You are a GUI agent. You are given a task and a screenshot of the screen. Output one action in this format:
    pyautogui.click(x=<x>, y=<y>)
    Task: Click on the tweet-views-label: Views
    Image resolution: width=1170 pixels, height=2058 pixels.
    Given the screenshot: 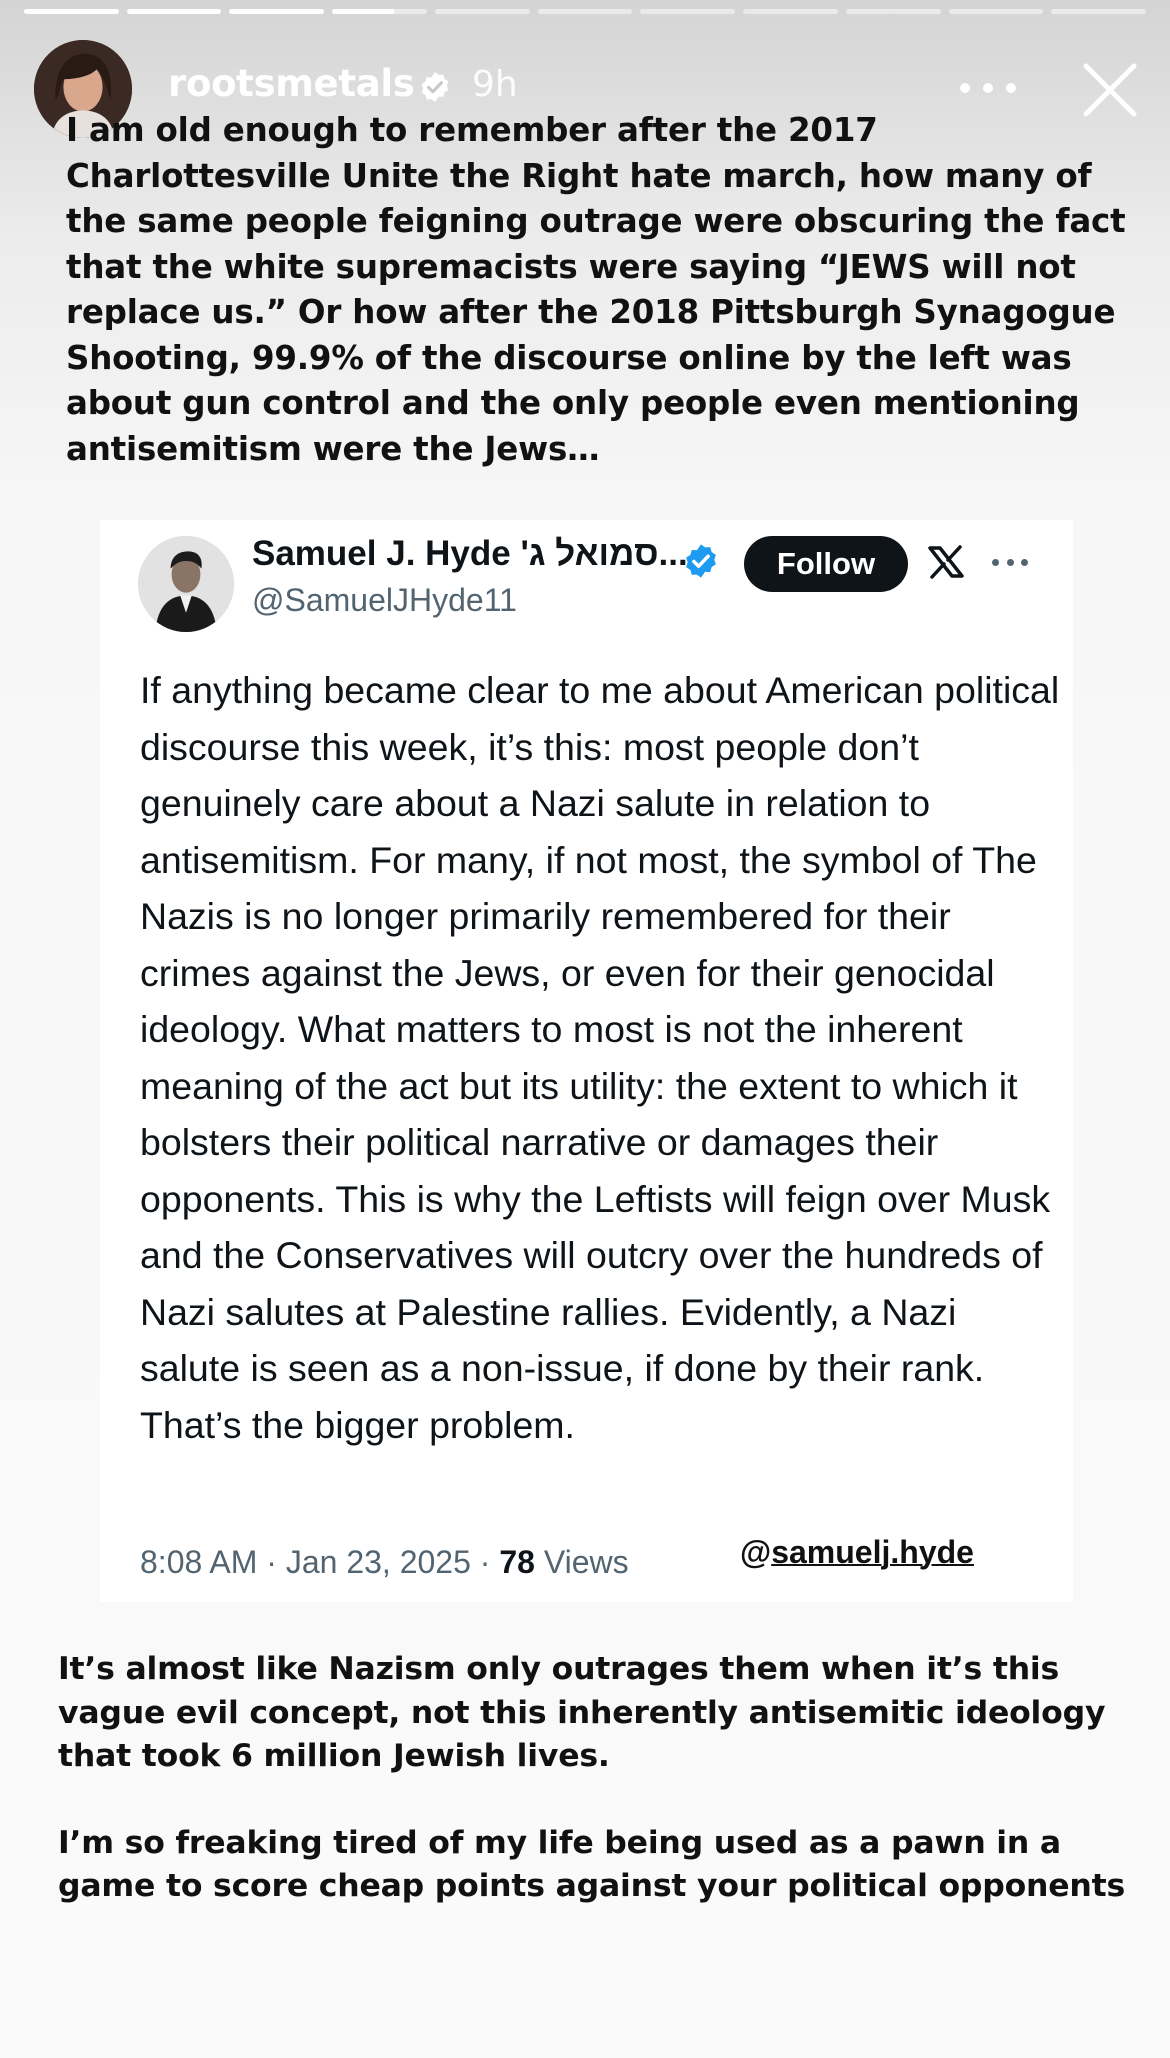 What is the action you would take?
    pyautogui.click(x=581, y=1562)
    